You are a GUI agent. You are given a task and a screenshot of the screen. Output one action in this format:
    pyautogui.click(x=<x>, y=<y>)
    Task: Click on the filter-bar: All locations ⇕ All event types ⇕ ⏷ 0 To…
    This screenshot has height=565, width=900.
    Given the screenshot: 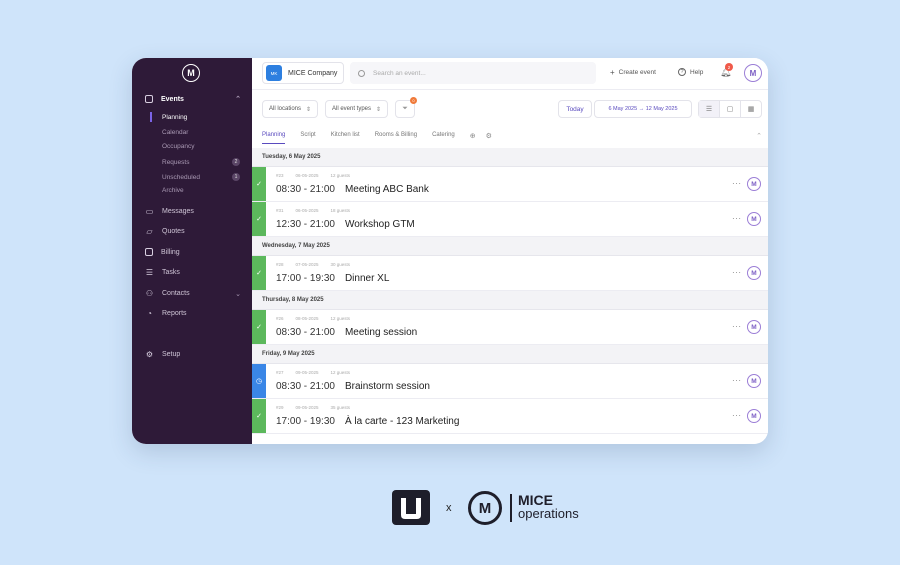 What is the action you would take?
    pyautogui.click(x=510, y=108)
    